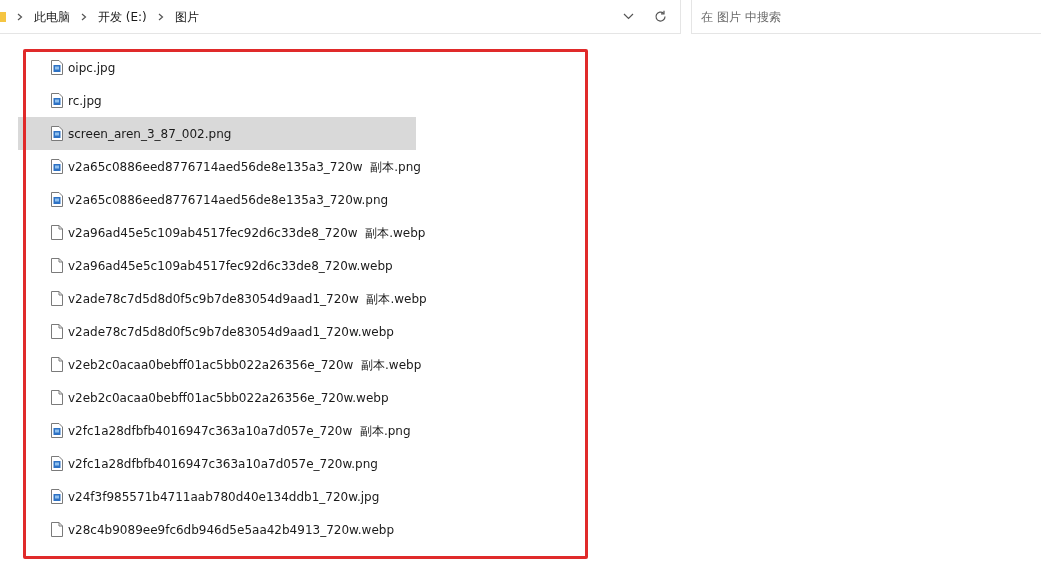 Image resolution: width=1041 pixels, height=569 pixels. What do you see at coordinates (231, 530) in the screenshot?
I see `file-name: v28c4b9089ee9fc6db946d5e5aa42b4913_720w.webp` at bounding box center [231, 530].